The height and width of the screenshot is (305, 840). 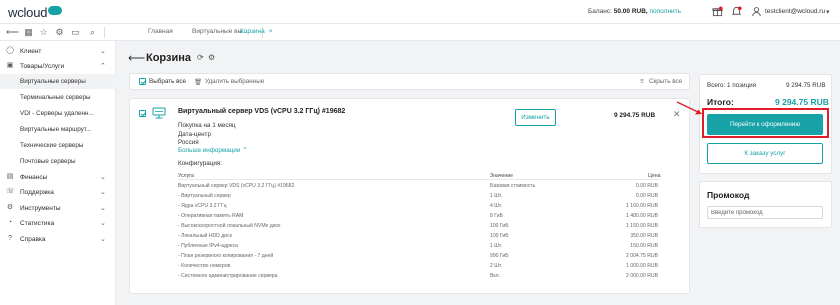 I want to click on sidebar-subitem-label: Виртуальные серверы, so click(x=53, y=81).